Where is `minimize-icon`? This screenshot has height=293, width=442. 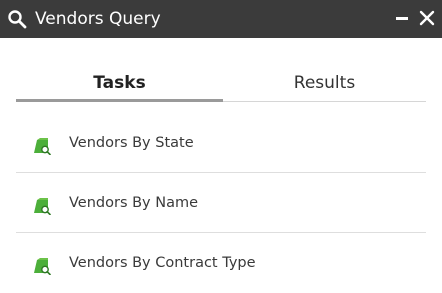
minimize-icon is located at coordinates (402, 18).